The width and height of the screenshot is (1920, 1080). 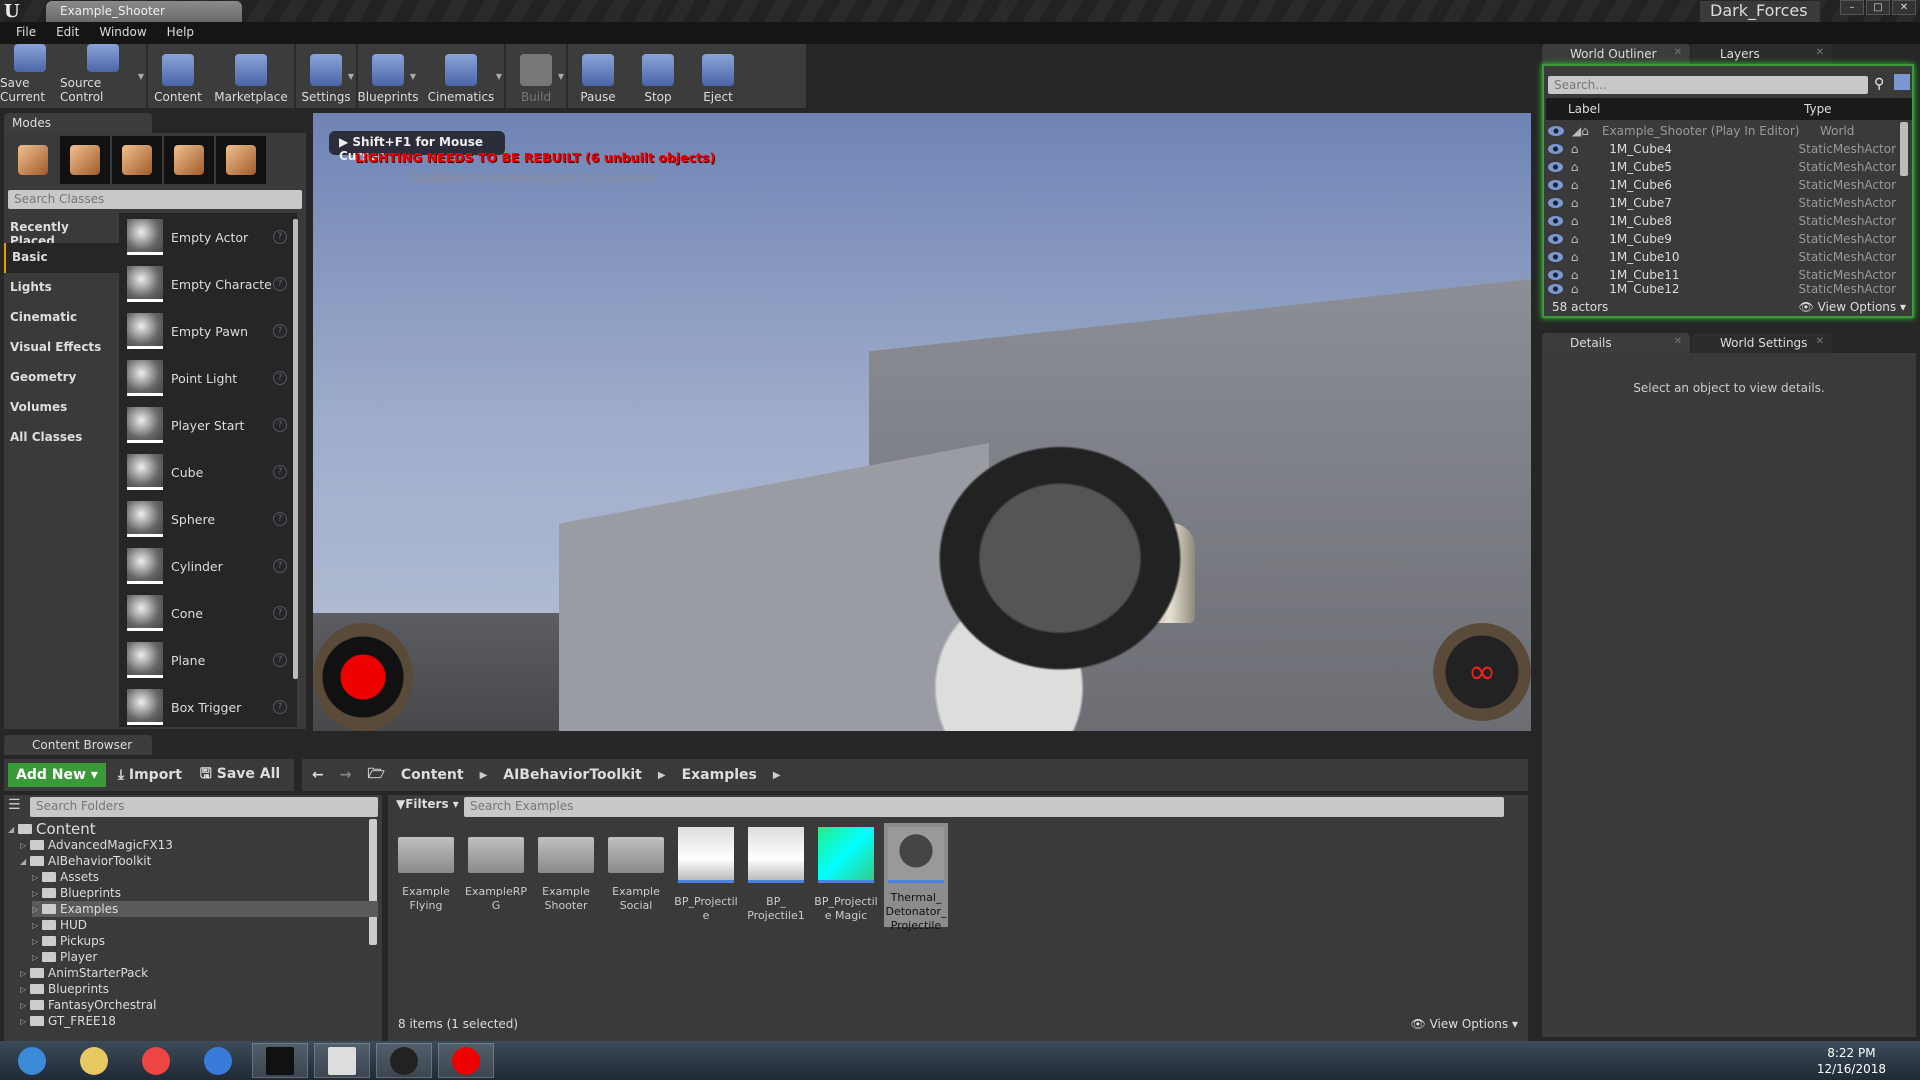 I want to click on source-control-button: Source Control ▼, so click(x=103, y=76).